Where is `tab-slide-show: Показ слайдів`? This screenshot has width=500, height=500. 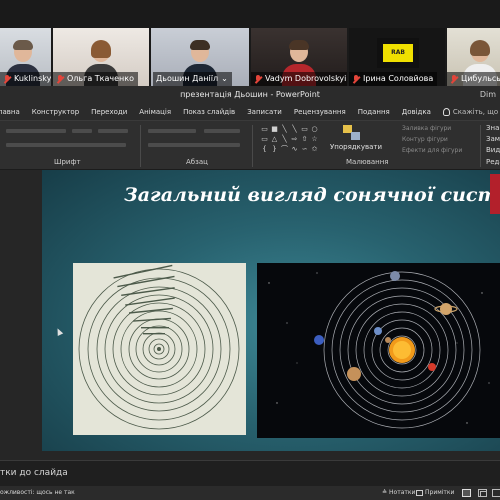
tab-slide-show: Показ слайдів is located at coordinates (209, 112).